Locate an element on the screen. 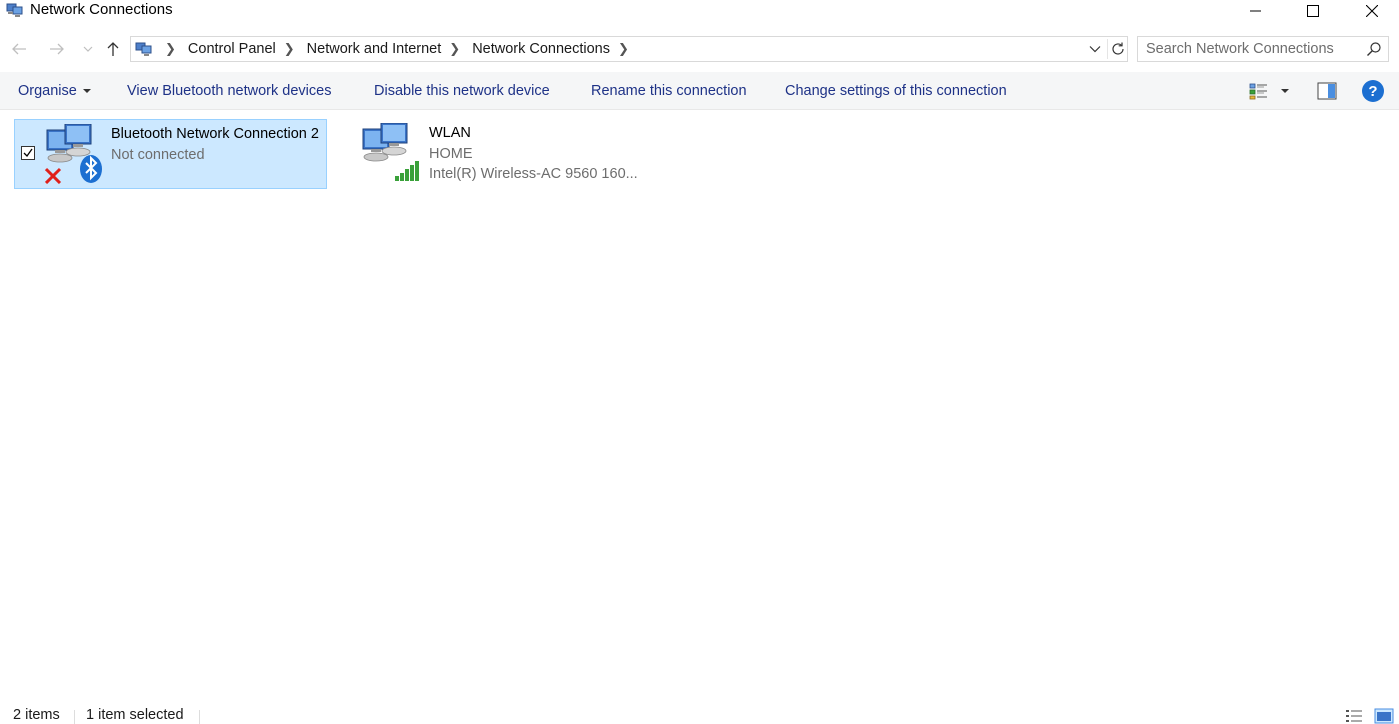  recent-locations-button is located at coordinates (88, 49).